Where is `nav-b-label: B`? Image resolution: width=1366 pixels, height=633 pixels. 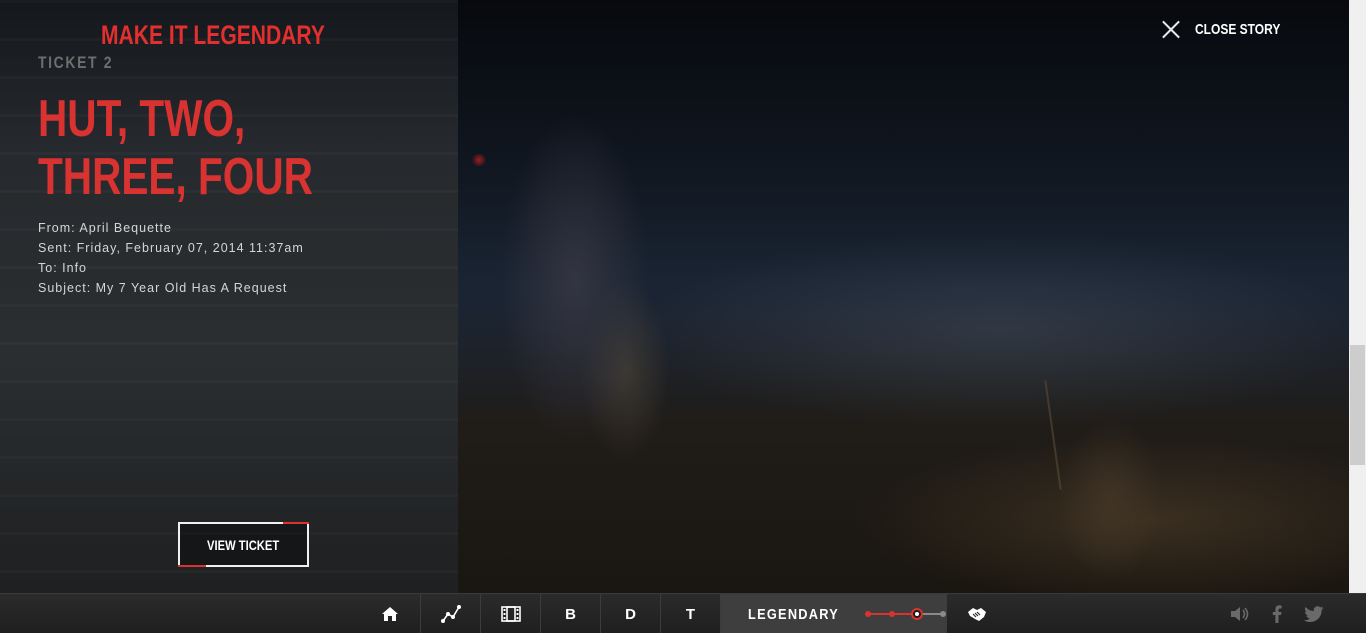 nav-b-label: B is located at coordinates (570, 614).